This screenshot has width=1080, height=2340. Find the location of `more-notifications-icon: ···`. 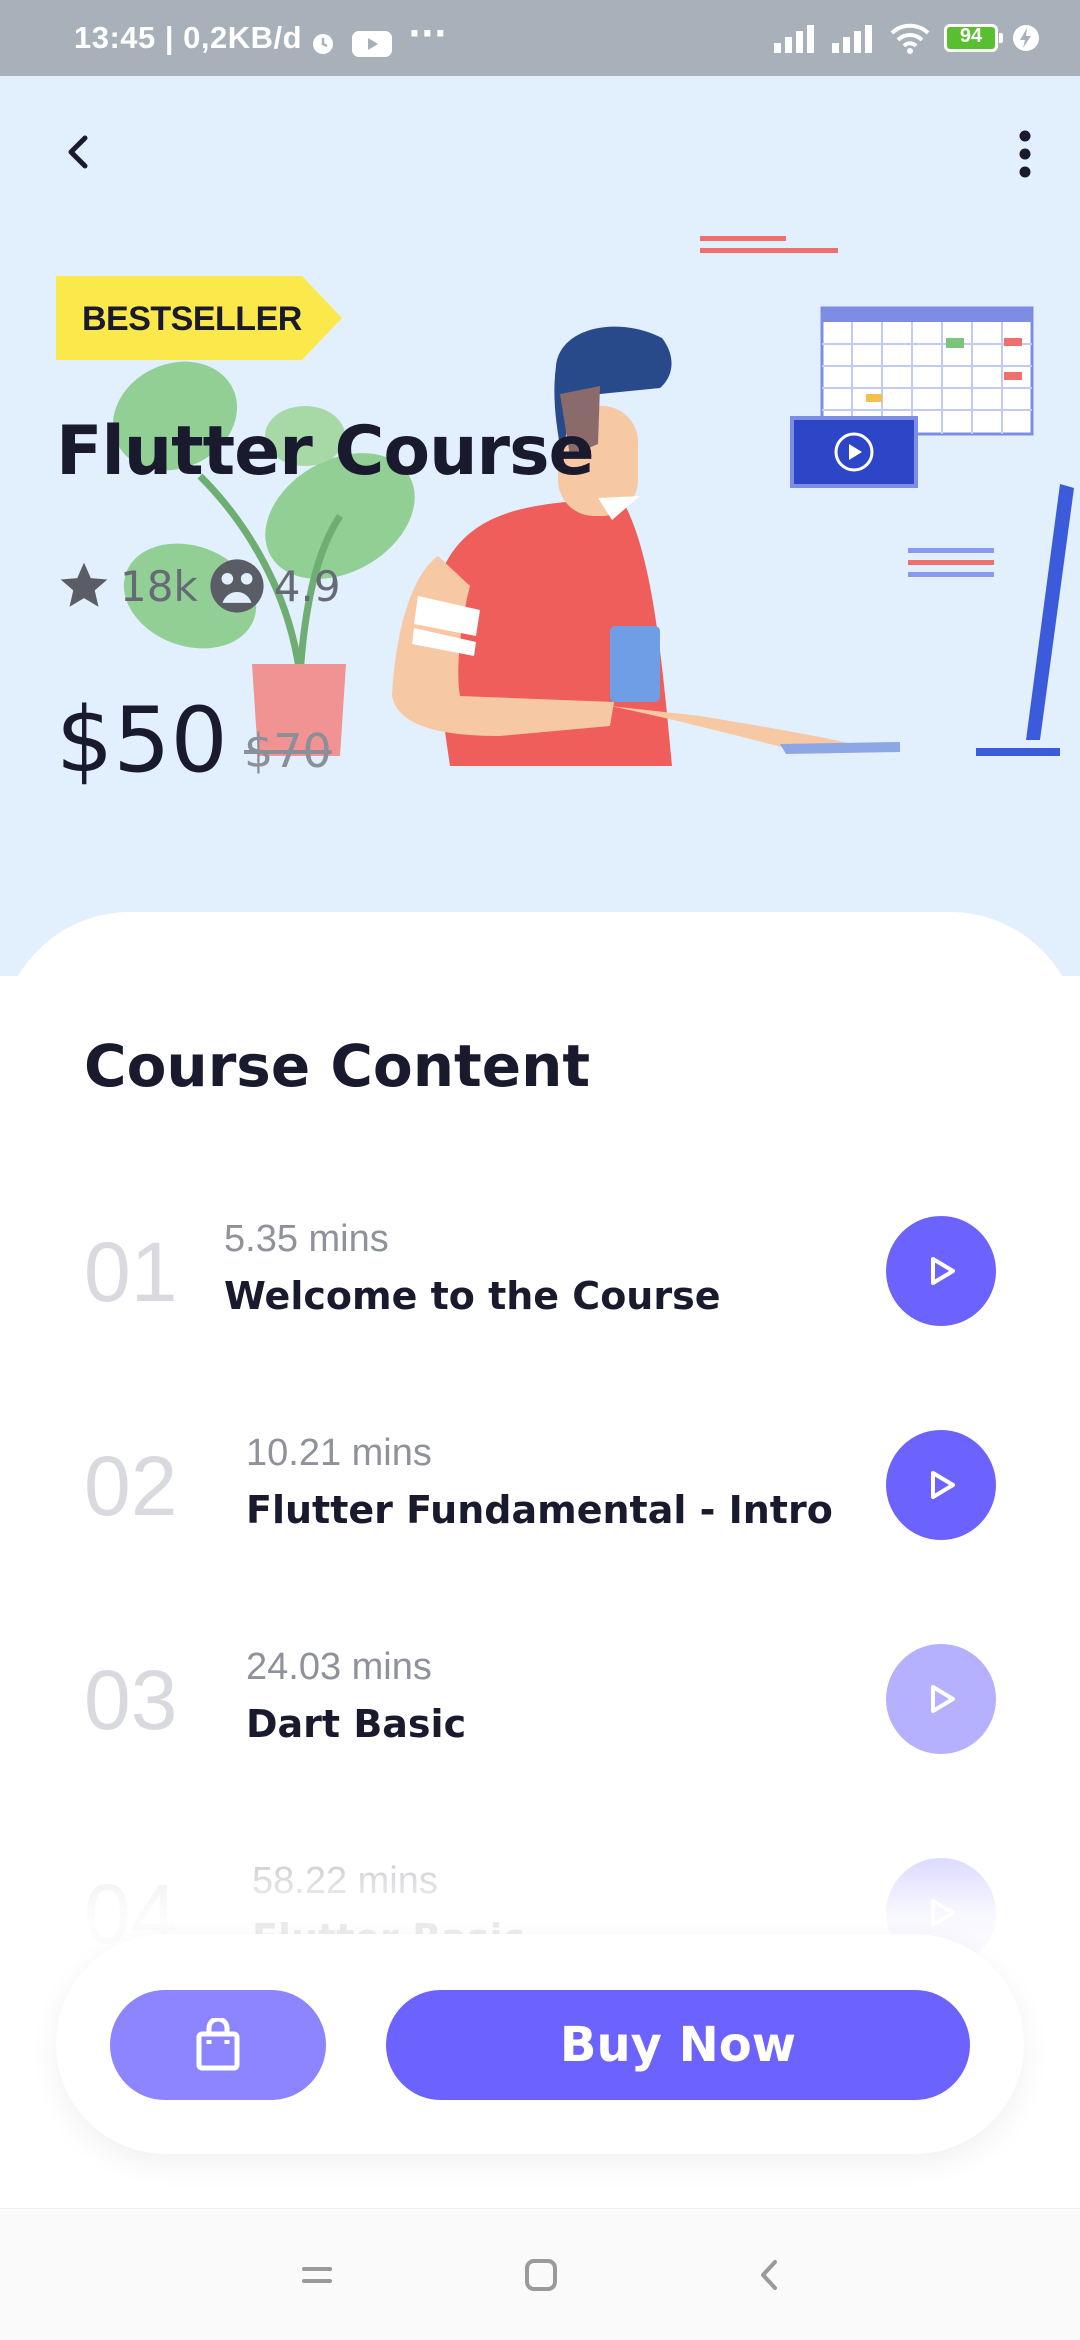

more-notifications-icon: ··· is located at coordinates (427, 34).